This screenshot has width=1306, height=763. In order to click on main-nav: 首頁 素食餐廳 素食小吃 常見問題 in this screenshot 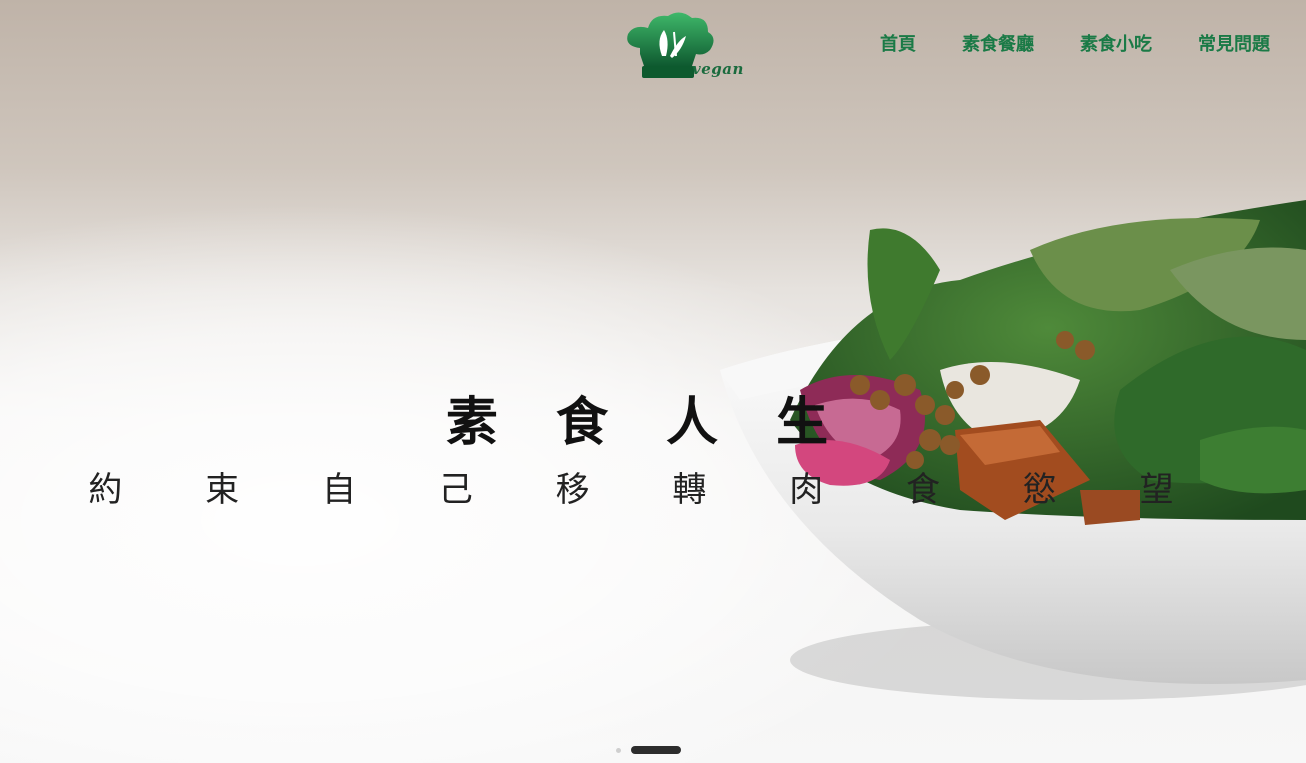, I will do `click(1075, 43)`.